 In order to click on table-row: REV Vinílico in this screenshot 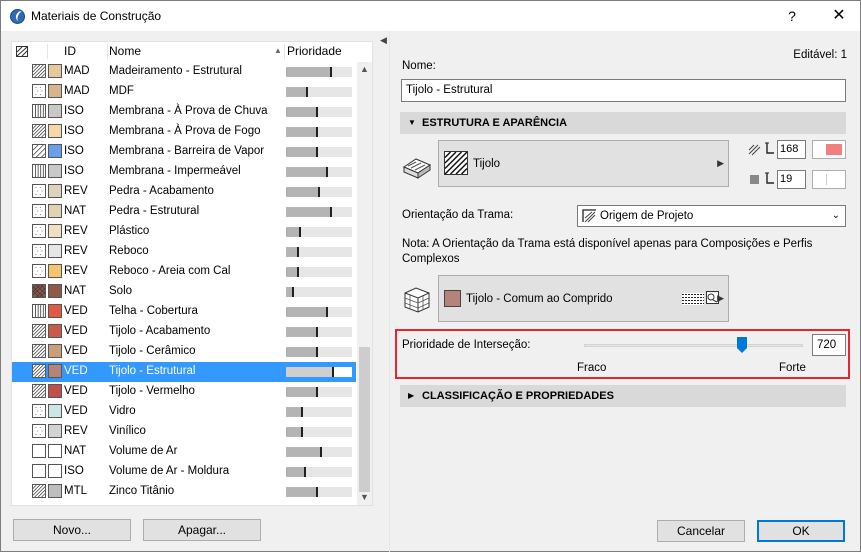, I will do `click(184, 432)`.